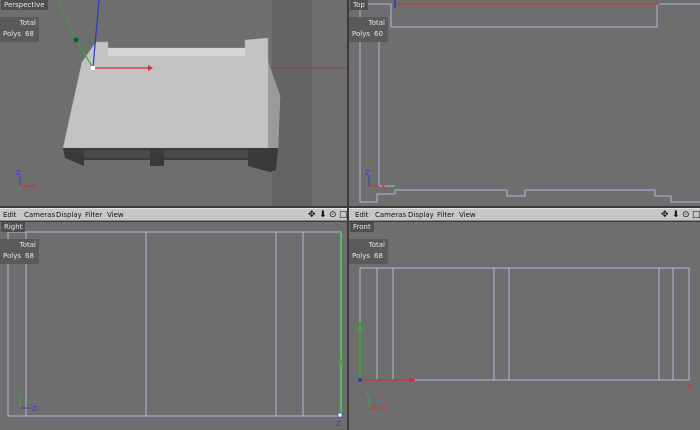 Image resolution: width=700 pixels, height=430 pixels. I want to click on stats-panel-right: Total Polys 68, so click(19, 251).